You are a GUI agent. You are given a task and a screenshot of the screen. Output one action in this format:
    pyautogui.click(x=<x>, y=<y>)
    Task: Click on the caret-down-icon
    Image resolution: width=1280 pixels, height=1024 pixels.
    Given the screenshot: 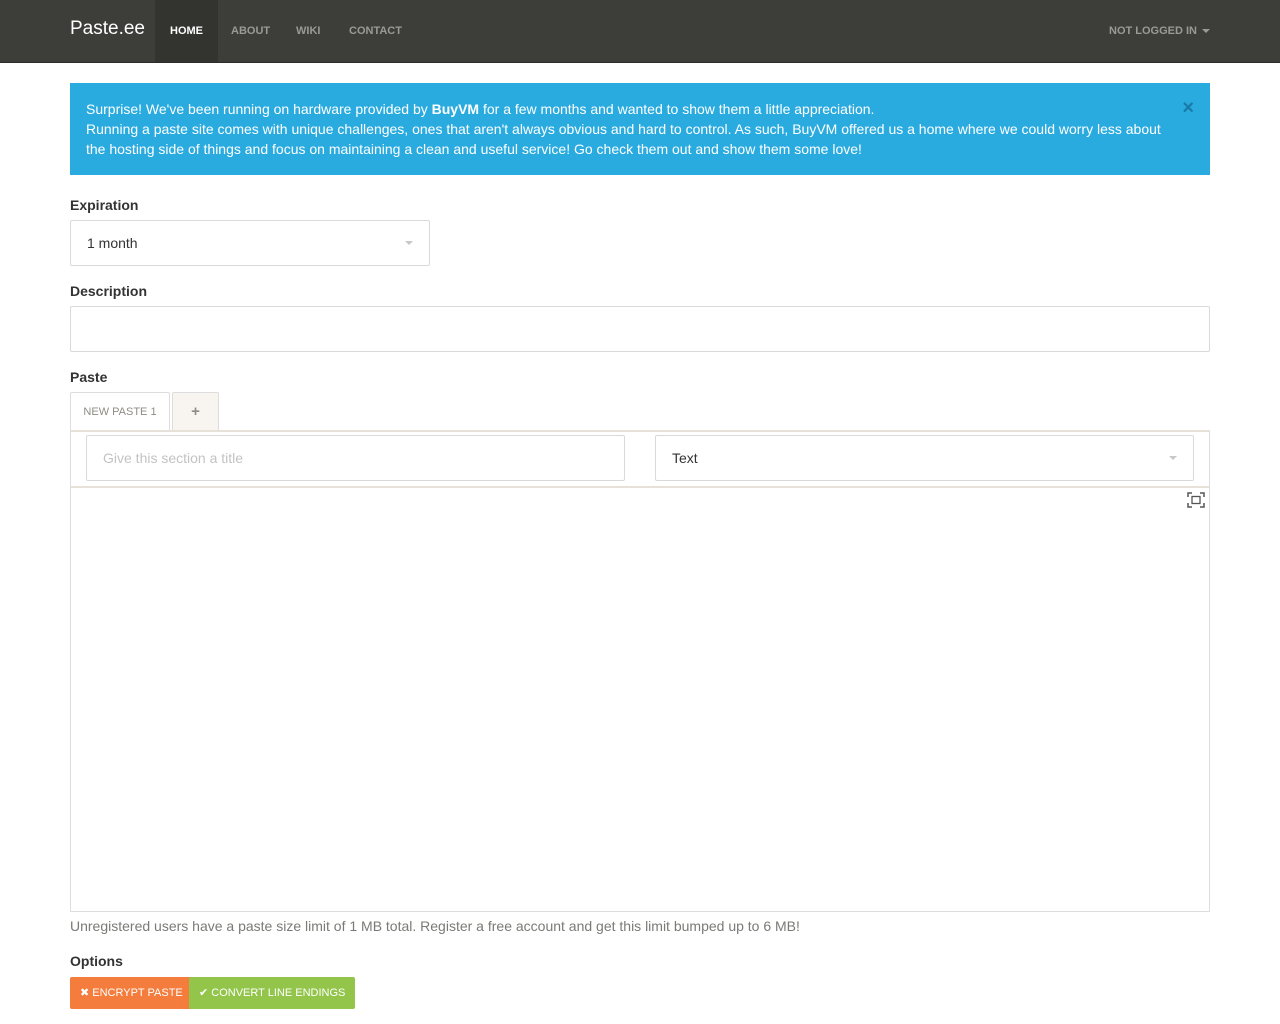 What is the action you would take?
    pyautogui.click(x=1206, y=31)
    